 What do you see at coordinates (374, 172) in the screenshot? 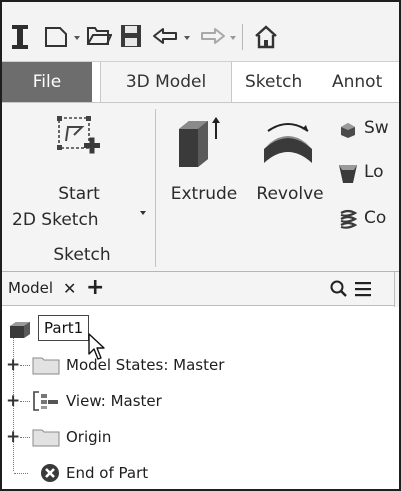
I see `loft-label: Lo` at bounding box center [374, 172].